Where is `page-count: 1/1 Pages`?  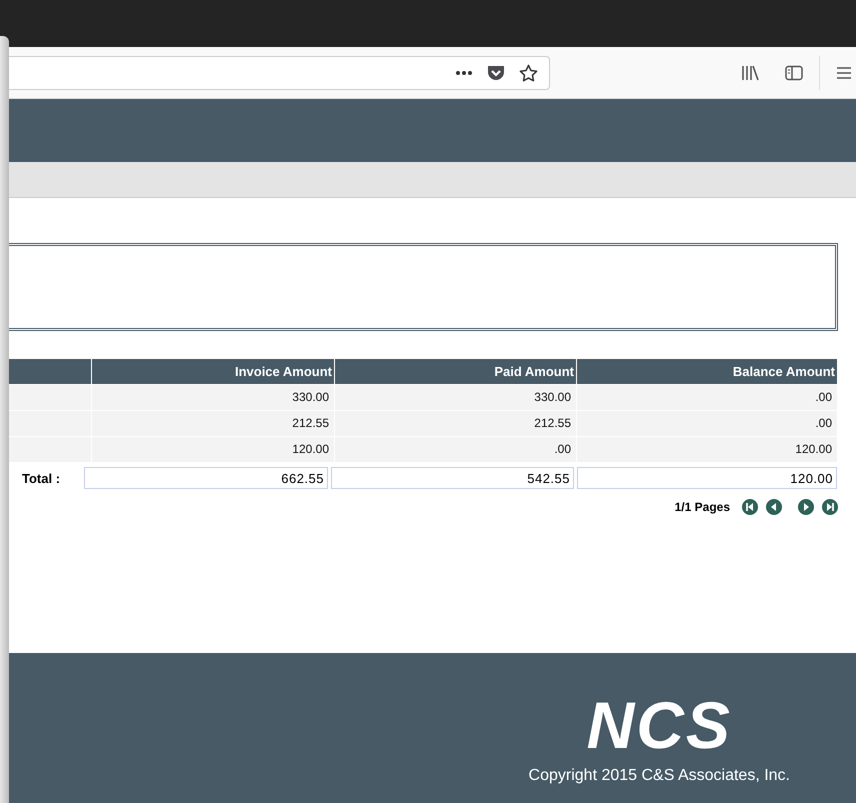 page-count: 1/1 Pages is located at coordinates (702, 507).